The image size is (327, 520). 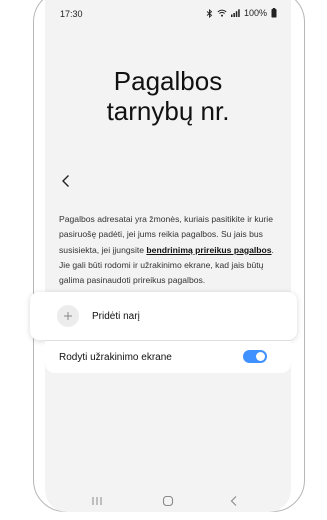 I want to click on add-member-label: Pridėti narį, so click(x=116, y=316).